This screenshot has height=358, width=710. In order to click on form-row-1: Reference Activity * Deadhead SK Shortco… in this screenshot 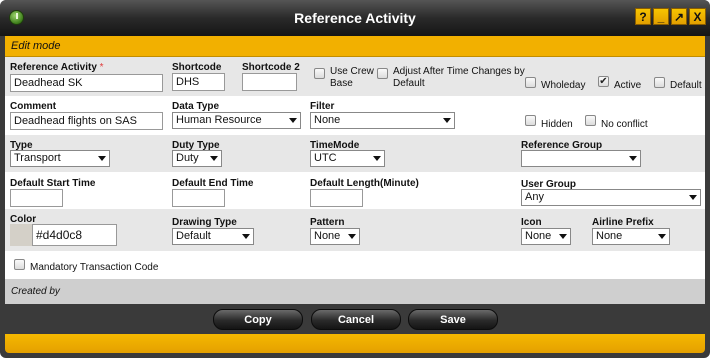, I will do `click(355, 76)`.